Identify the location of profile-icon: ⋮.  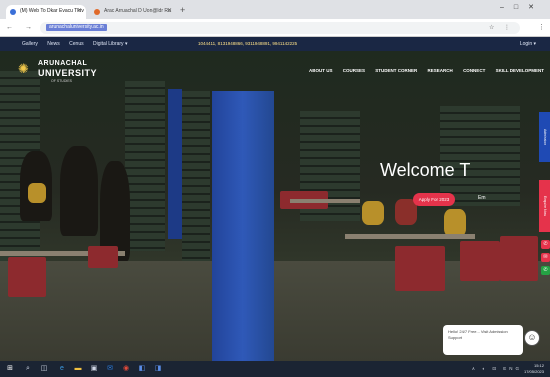
(541, 27).